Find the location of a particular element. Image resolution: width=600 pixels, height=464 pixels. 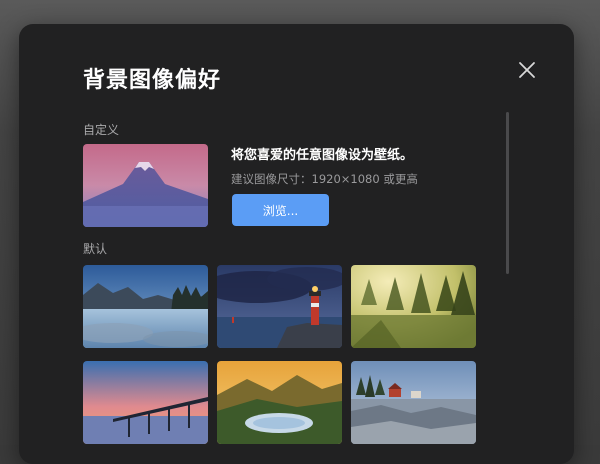

custom-headline: 将您喜爱的任意图像设为壁纸。 is located at coordinates (322, 155).